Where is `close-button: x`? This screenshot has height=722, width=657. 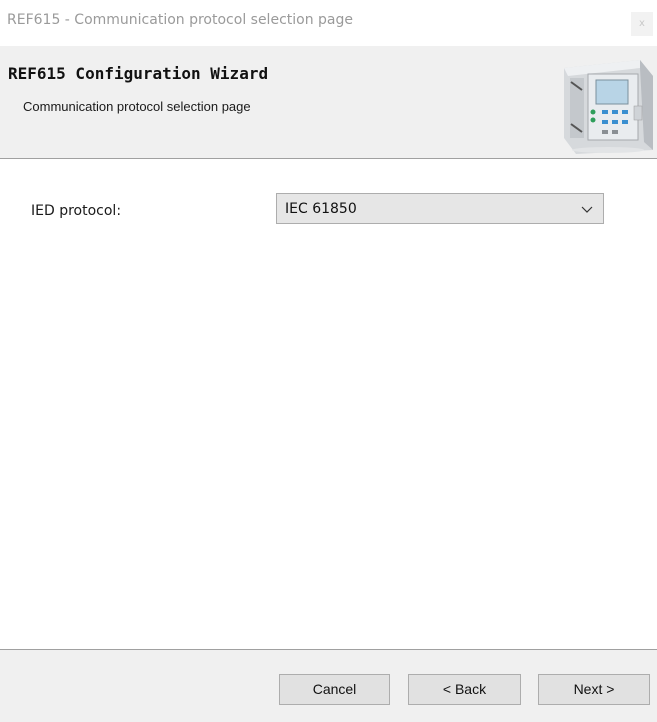
close-button: x is located at coordinates (642, 24).